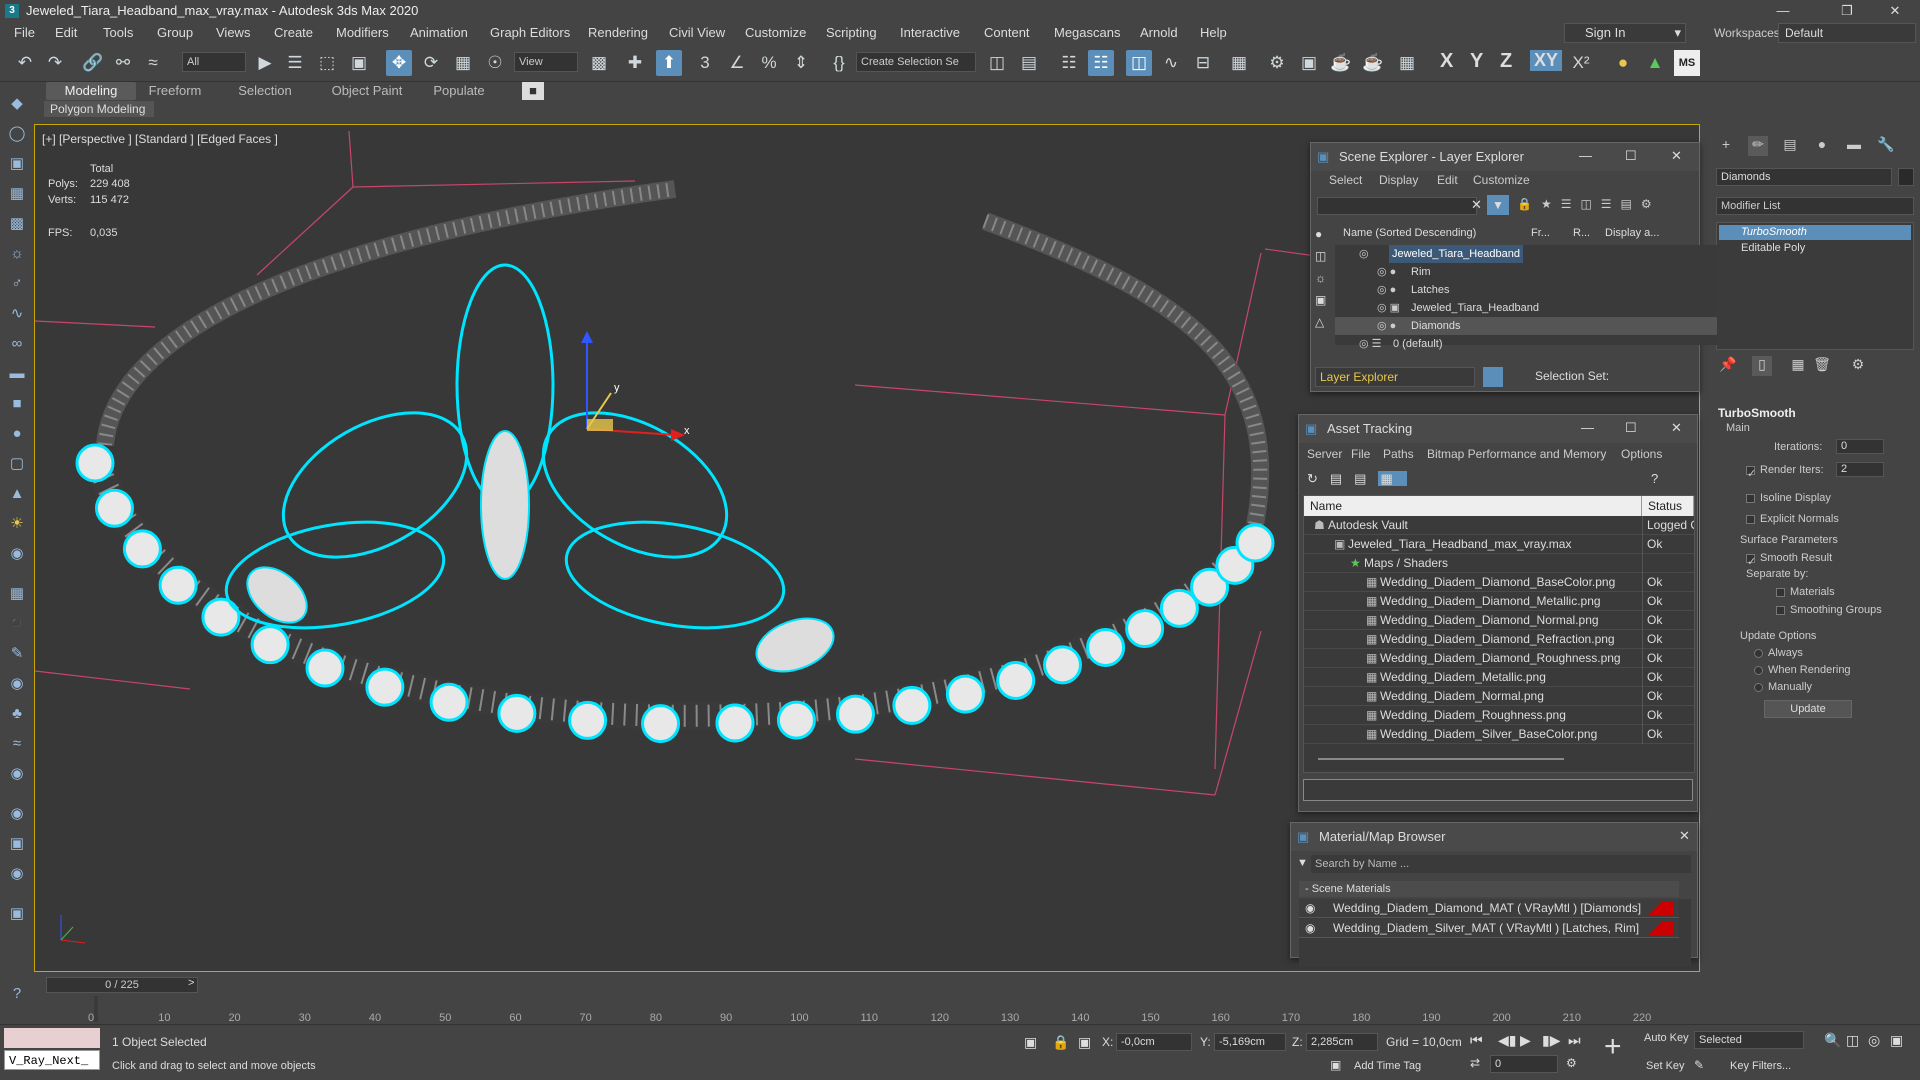 The image size is (1920, 1080). What do you see at coordinates (1516, 454) in the screenshot?
I see `at-menu-bitmap: Bitmap Performance and Memory` at bounding box center [1516, 454].